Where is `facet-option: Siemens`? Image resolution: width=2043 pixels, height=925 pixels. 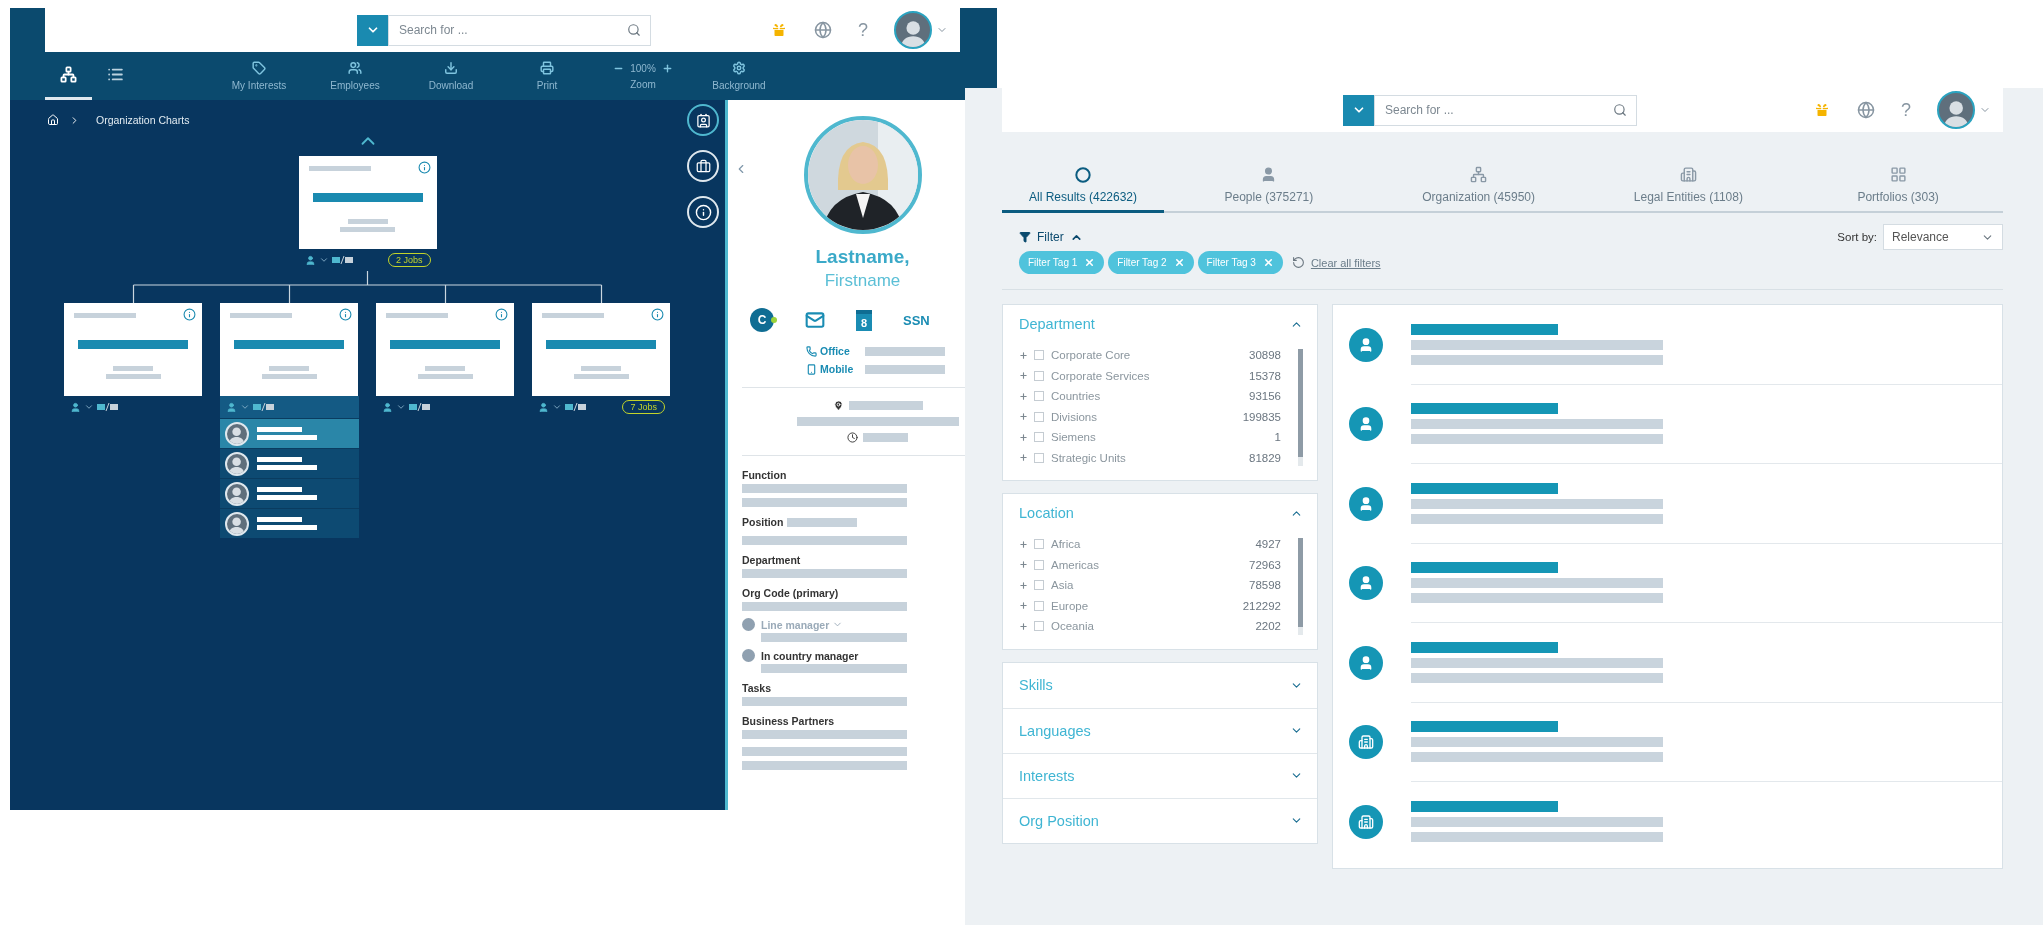
facet-option: Siemens is located at coordinates (1073, 437).